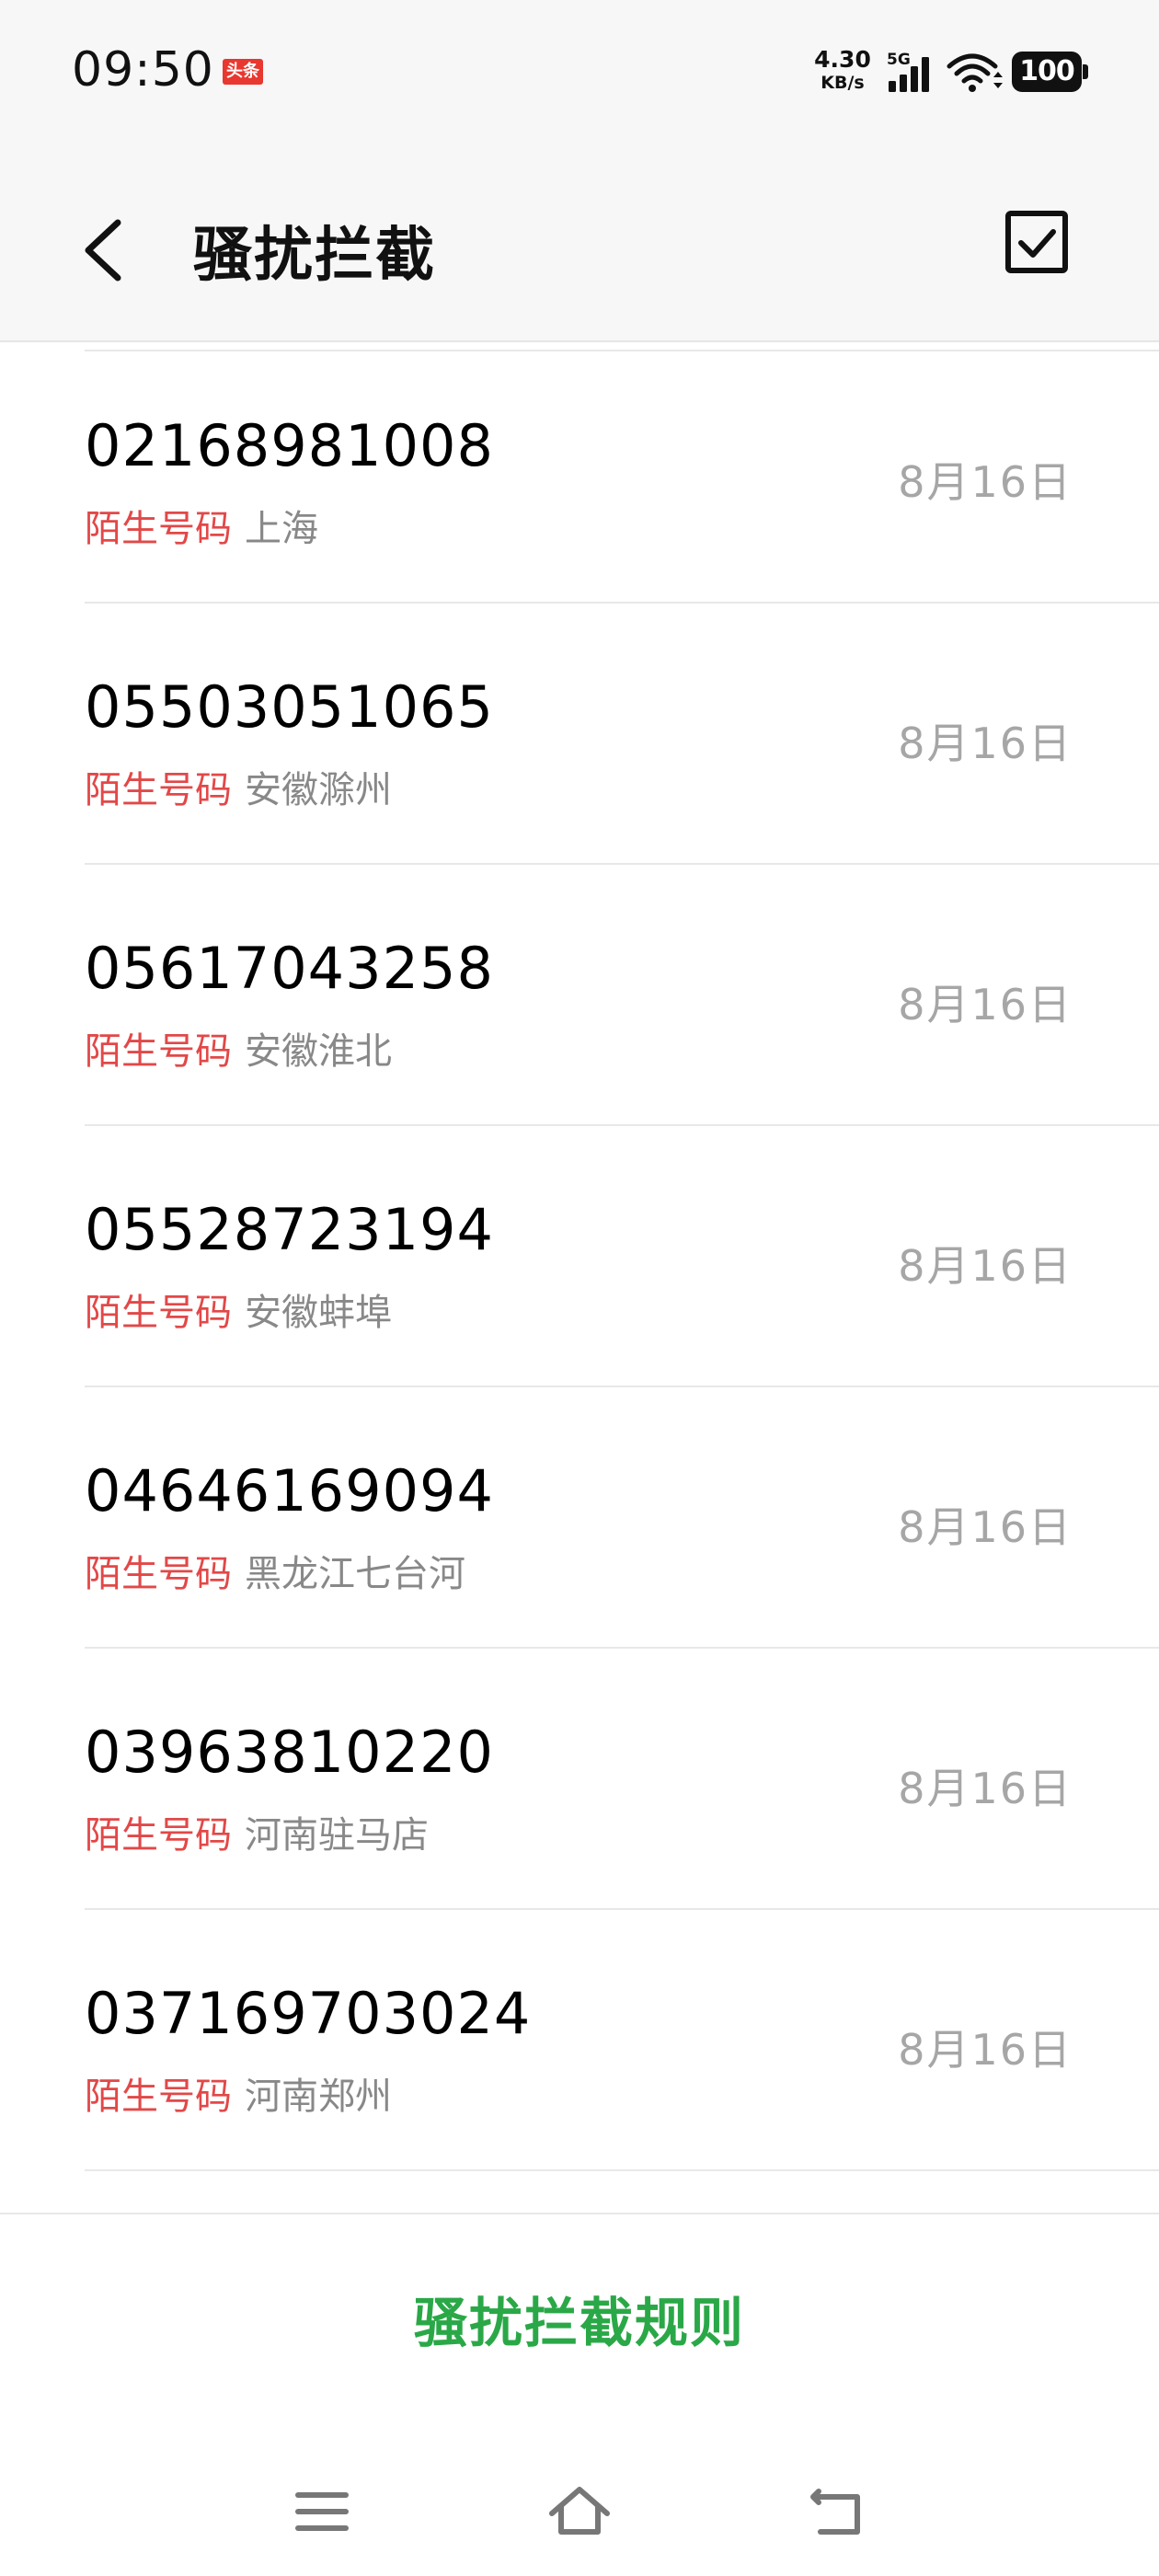 The image size is (1159, 2576). Describe the element at coordinates (238, 1048) in the screenshot. I see `caller-info: 陌生号码 安徽淮北` at that location.